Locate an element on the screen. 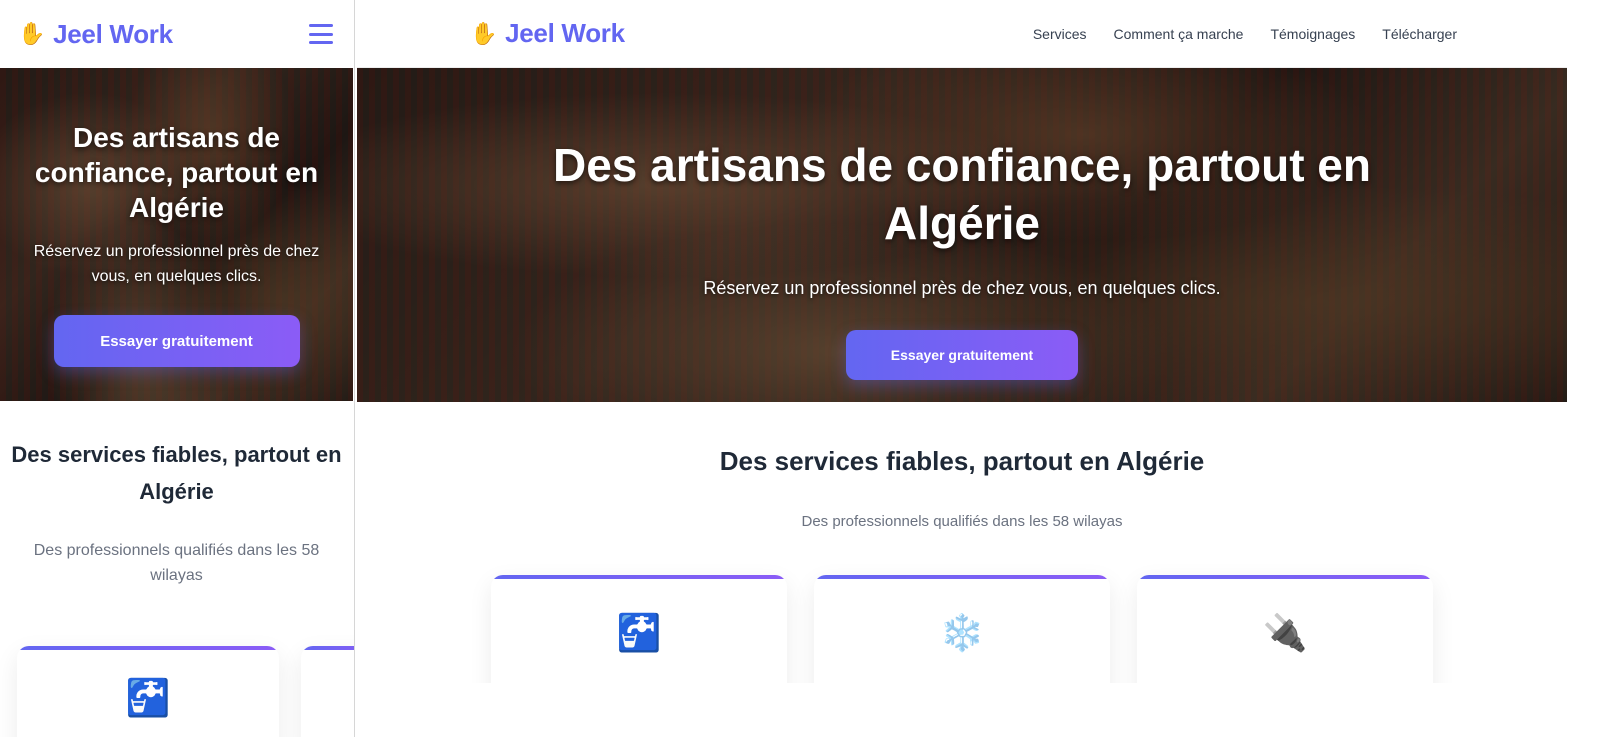  nav-how-it-works: Comment ça marche is located at coordinates (1179, 34).